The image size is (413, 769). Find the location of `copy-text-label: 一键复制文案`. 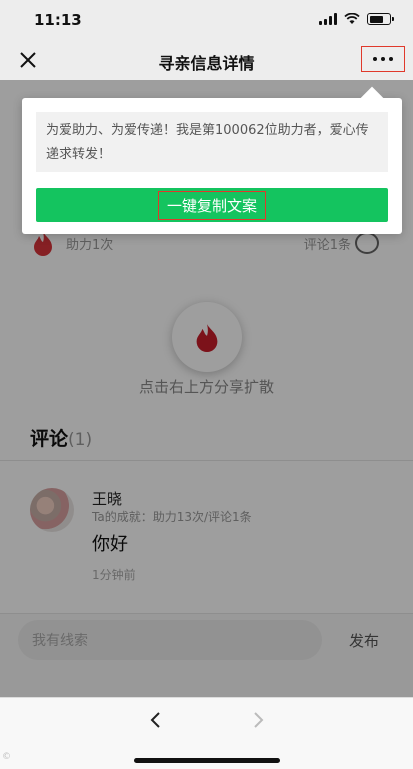

copy-text-label: 一键复制文案 is located at coordinates (211, 205).